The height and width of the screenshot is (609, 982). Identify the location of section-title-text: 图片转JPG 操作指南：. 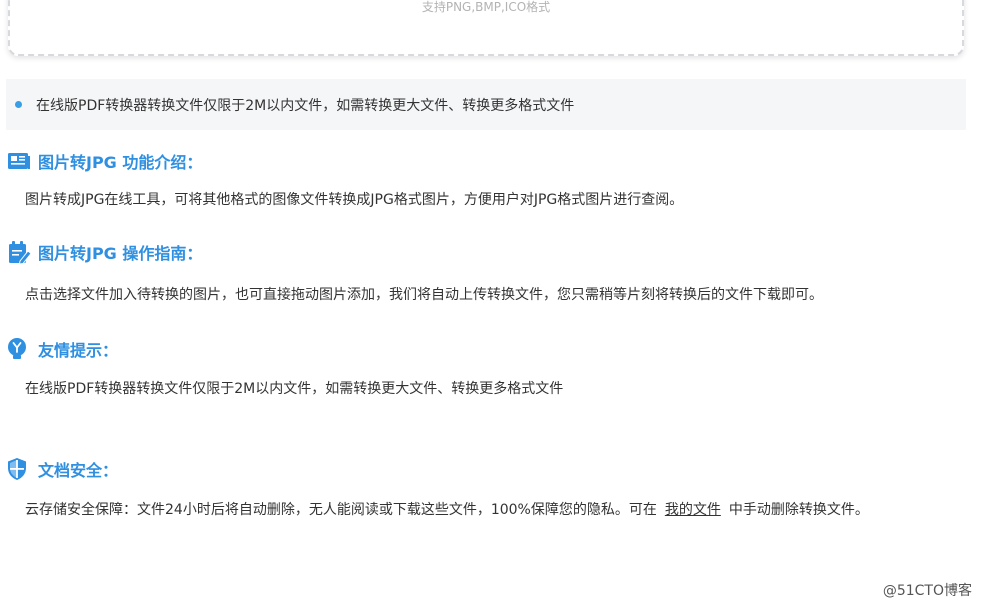
(120, 253).